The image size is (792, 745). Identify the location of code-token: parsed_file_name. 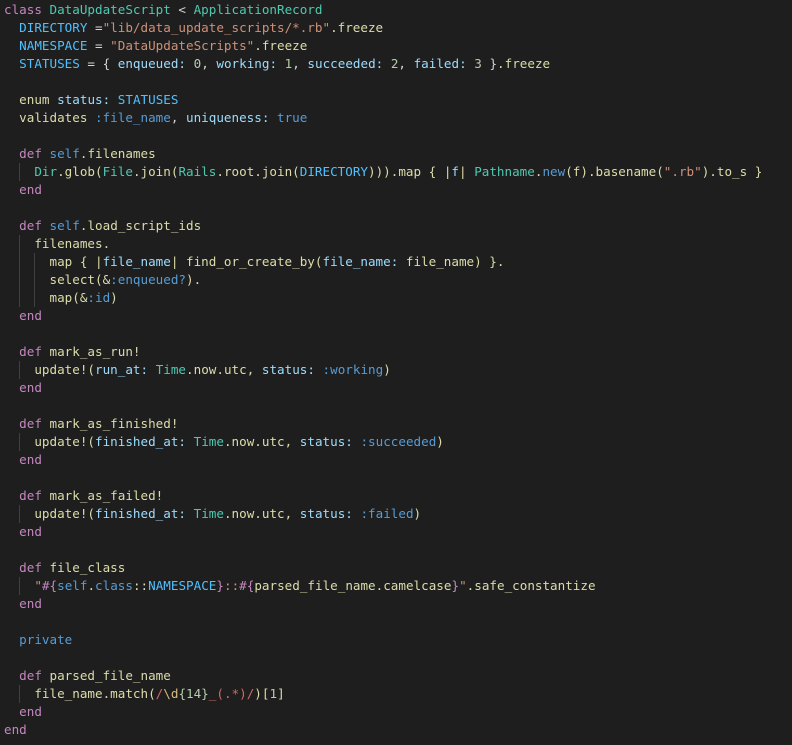
(110, 675).